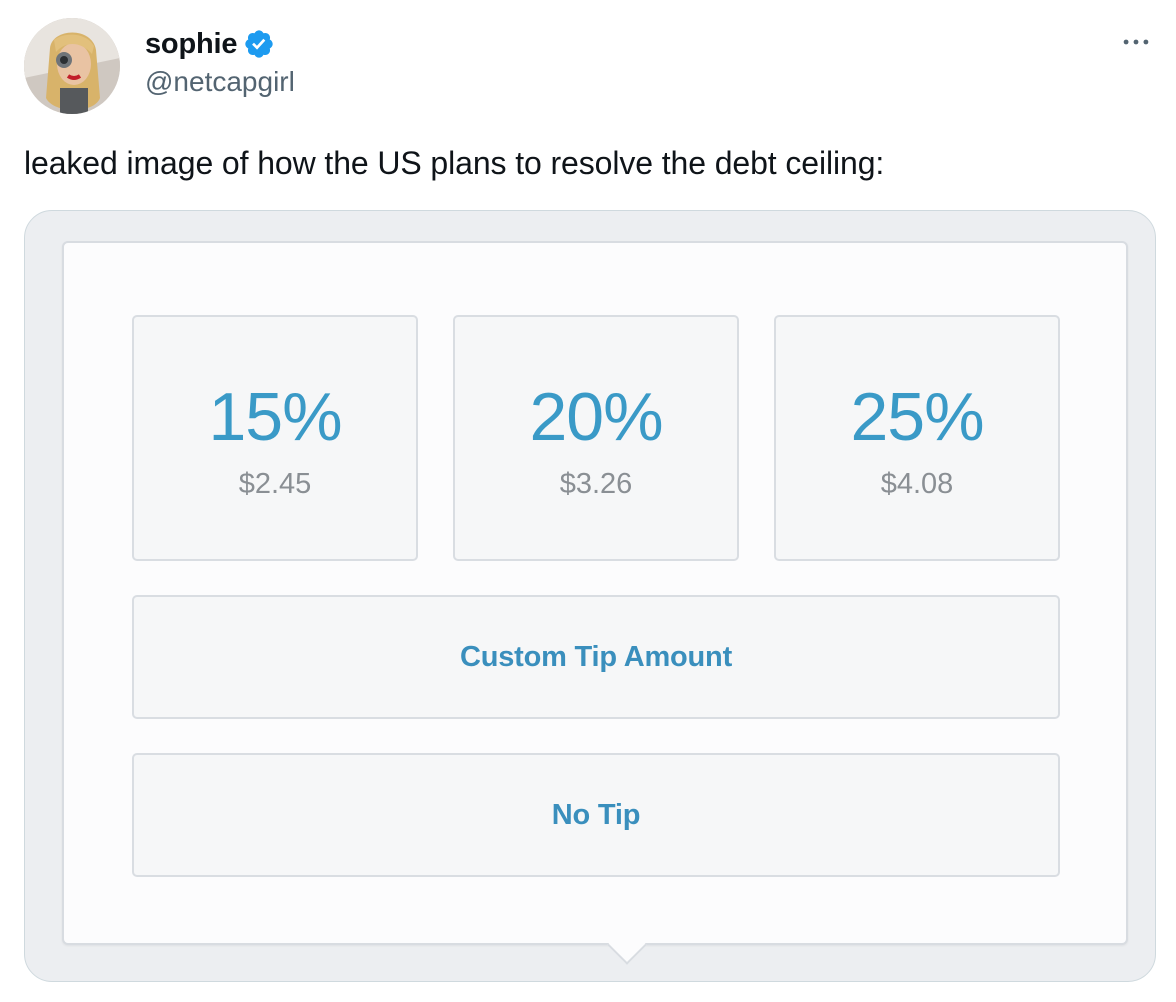 This screenshot has width=1176, height=1002. I want to click on no-tip-button: No Tip, so click(596, 815).